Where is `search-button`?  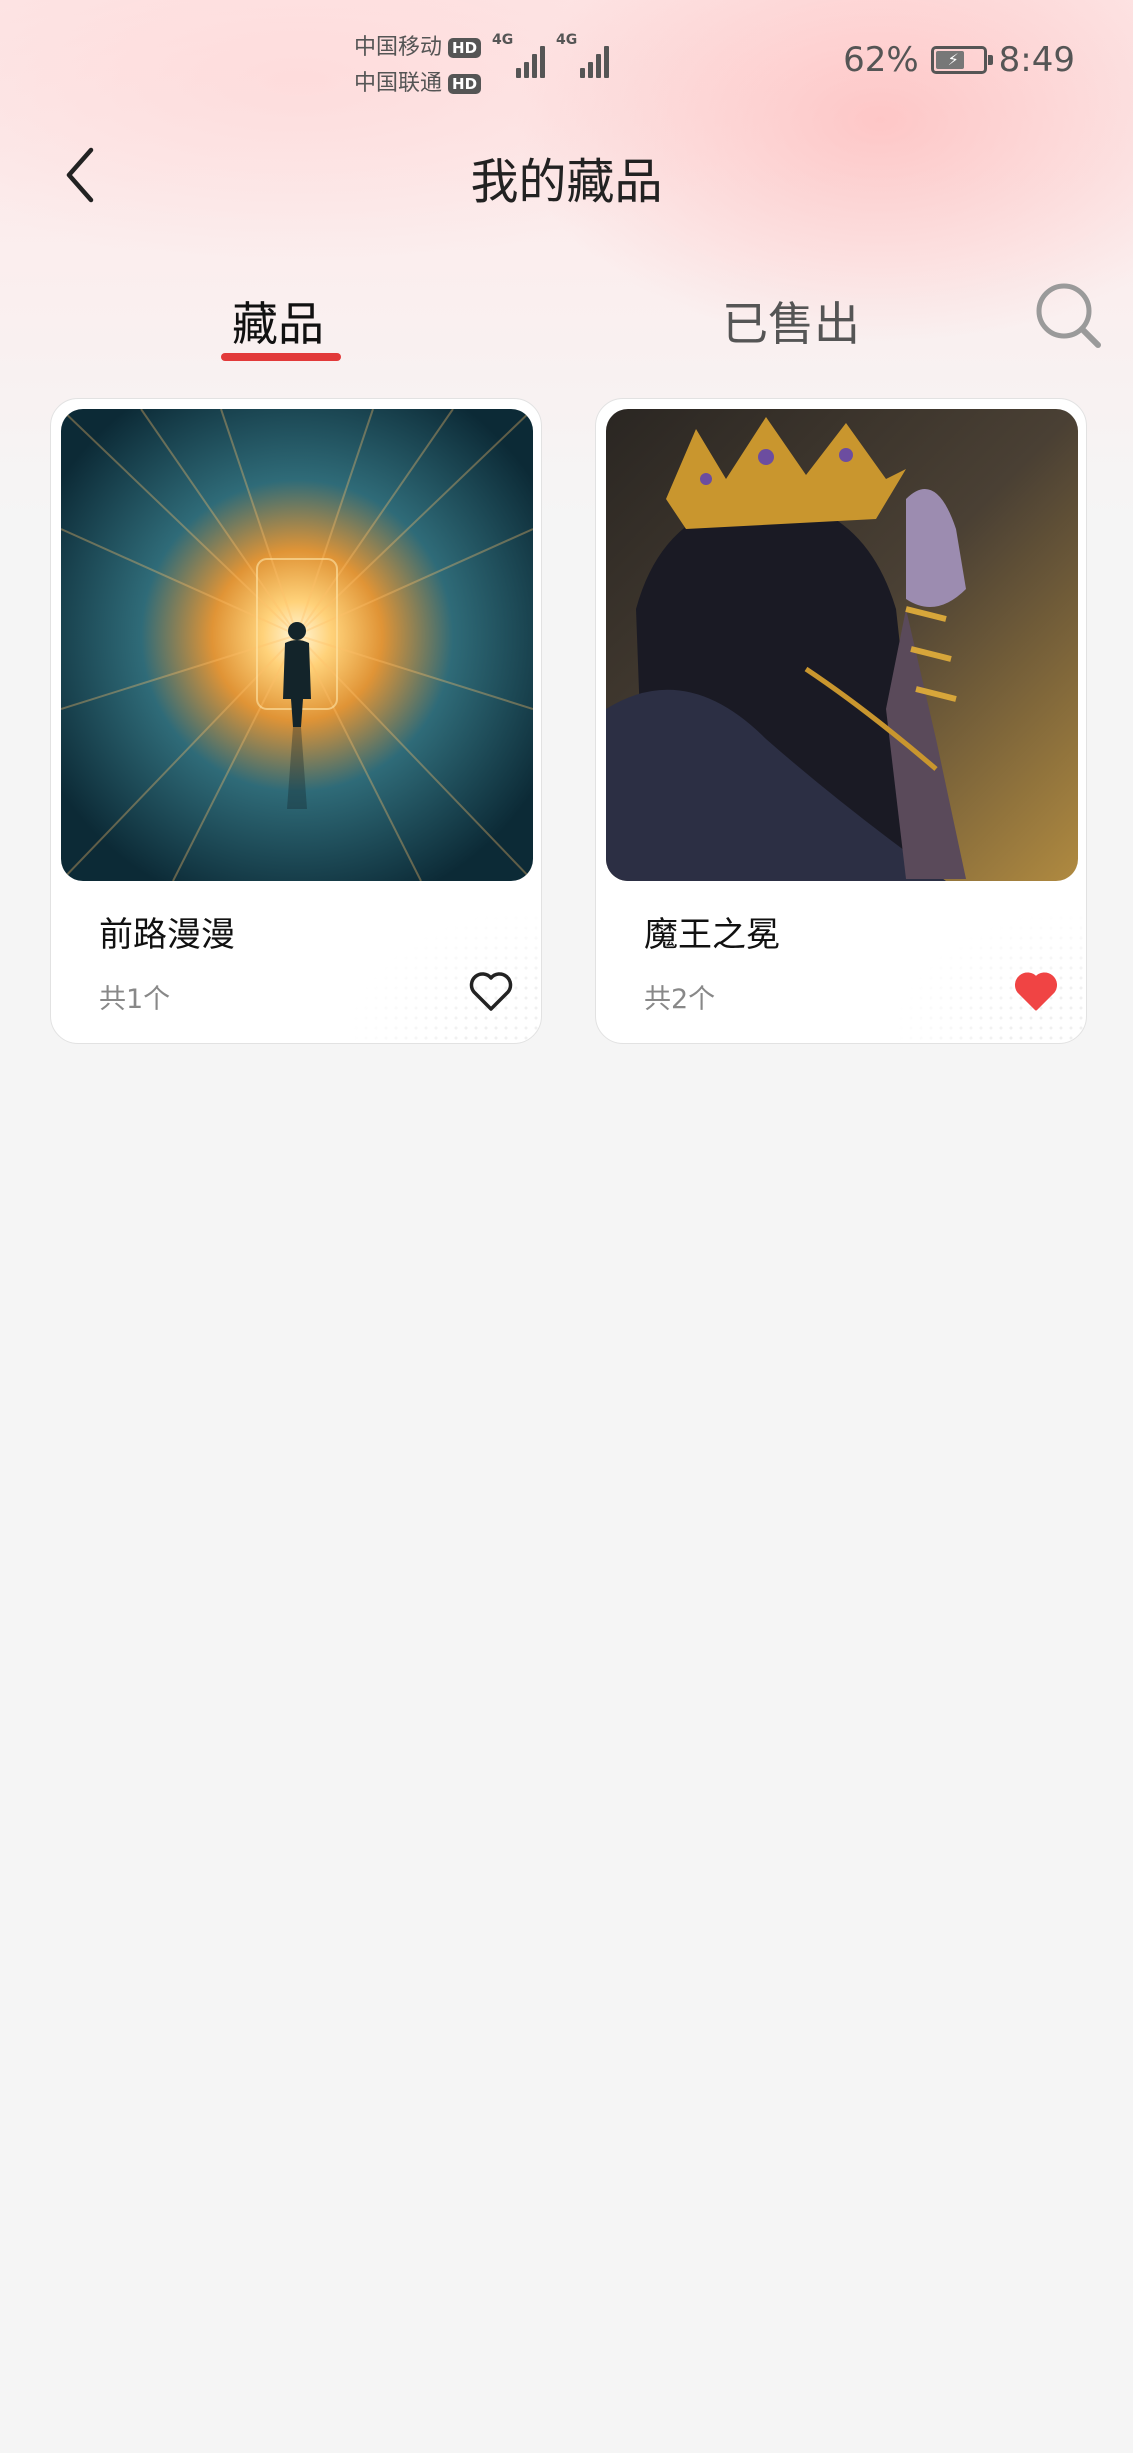
search-button is located at coordinates (1069, 316).